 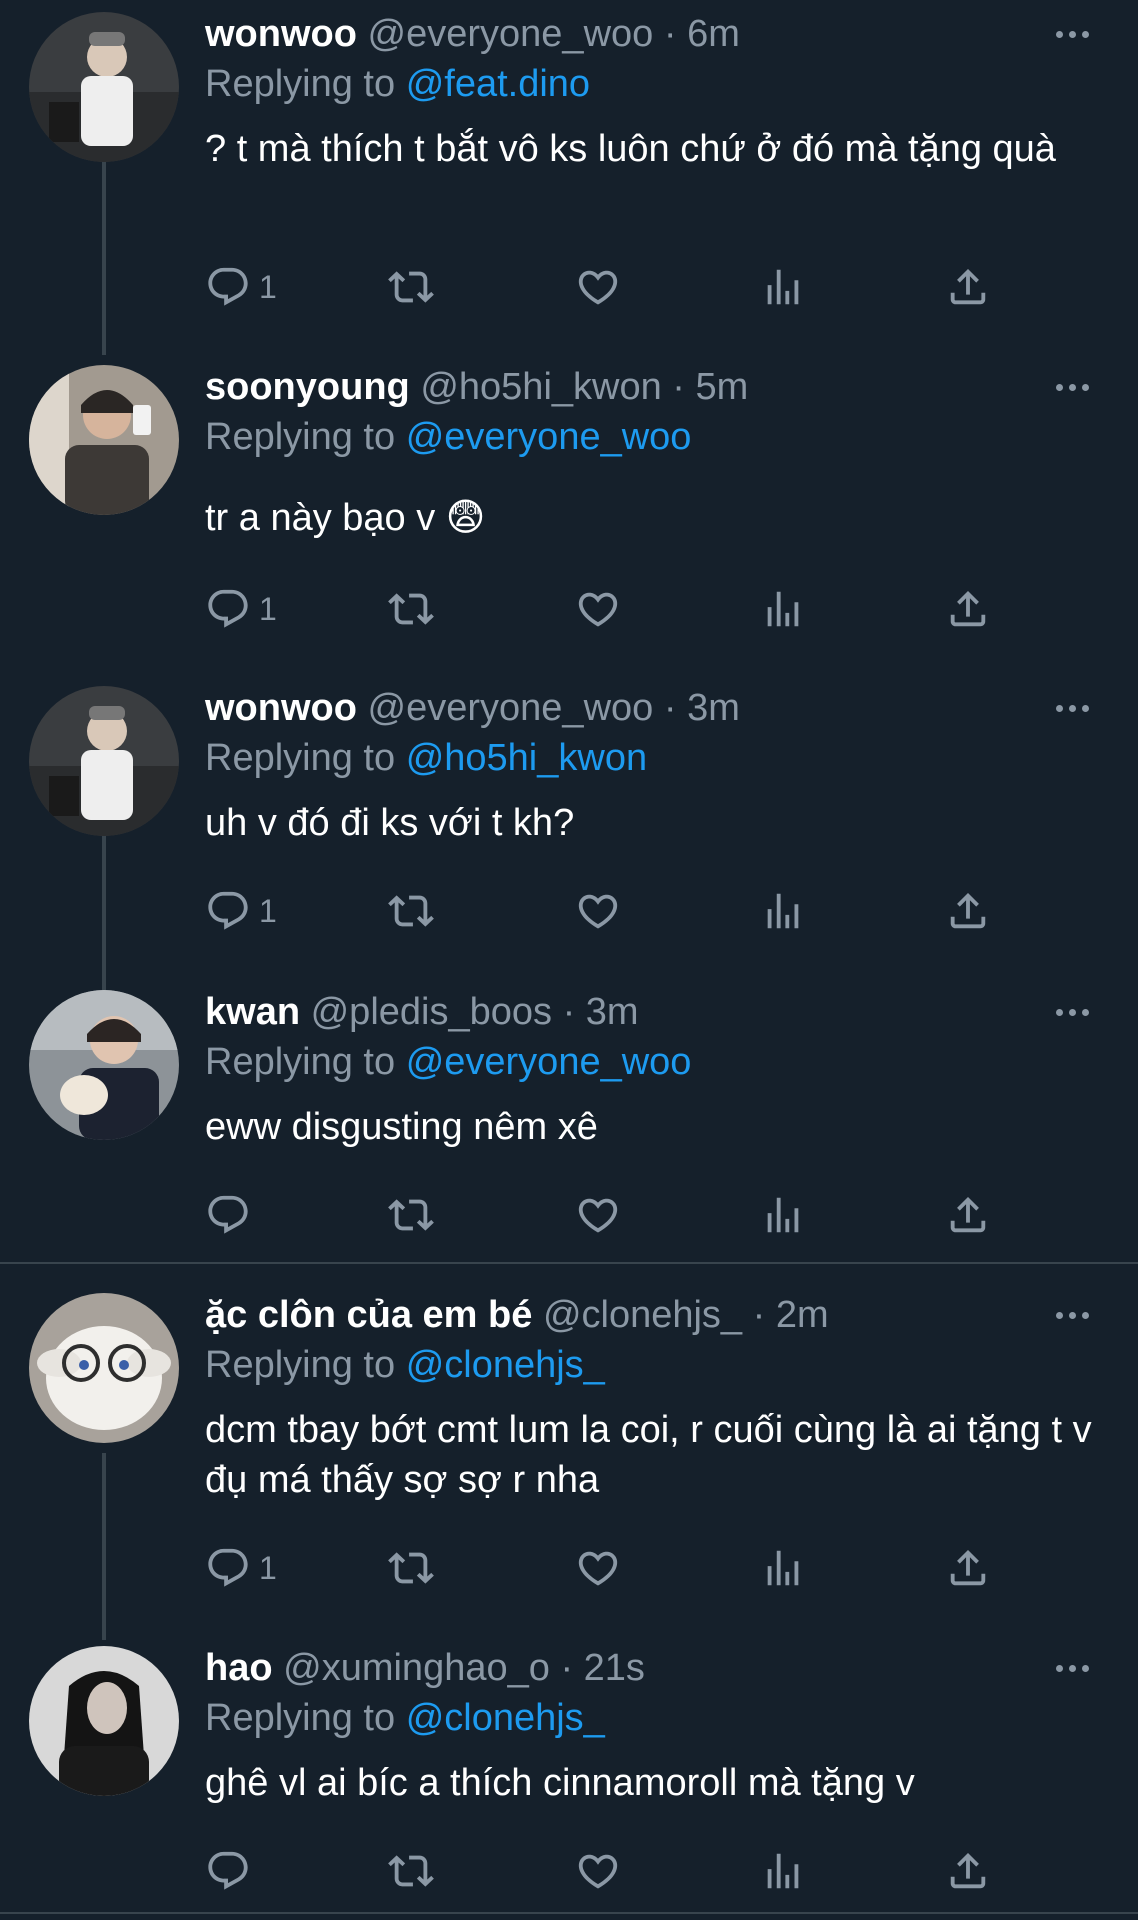 What do you see at coordinates (239, 1668) in the screenshot?
I see `display-name: hao` at bounding box center [239, 1668].